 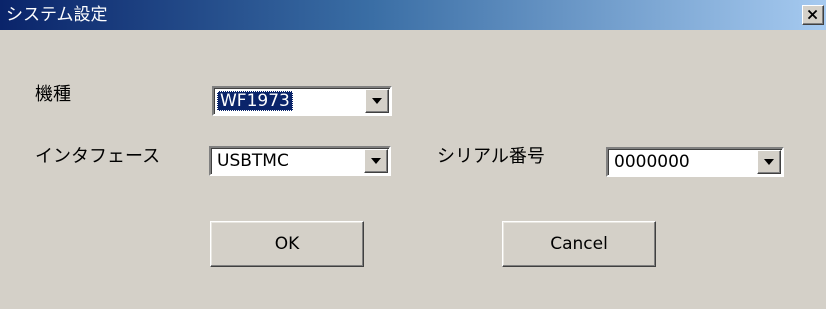 I want to click on ok-button: OK, so click(x=287, y=244).